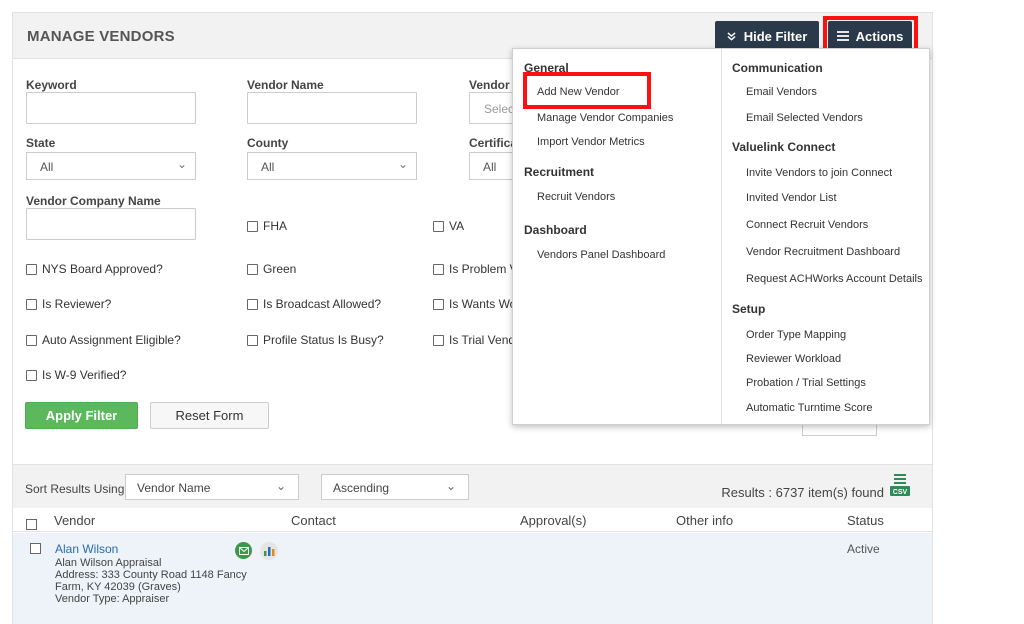  What do you see at coordinates (269, 551) in the screenshot?
I see `bar-chart-icon` at bounding box center [269, 551].